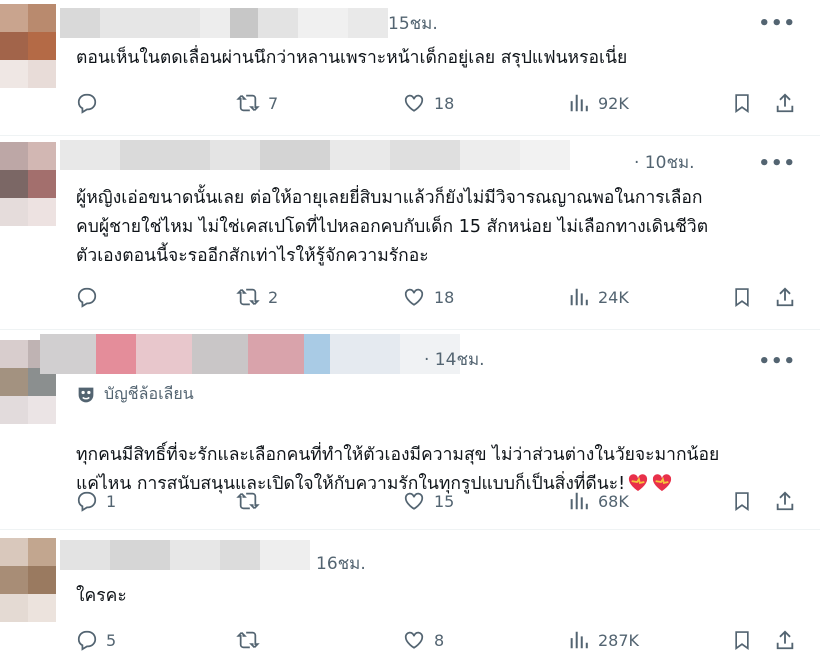  I want to click on parody-account-label: บัญชีล้อเลียน, so click(135, 394).